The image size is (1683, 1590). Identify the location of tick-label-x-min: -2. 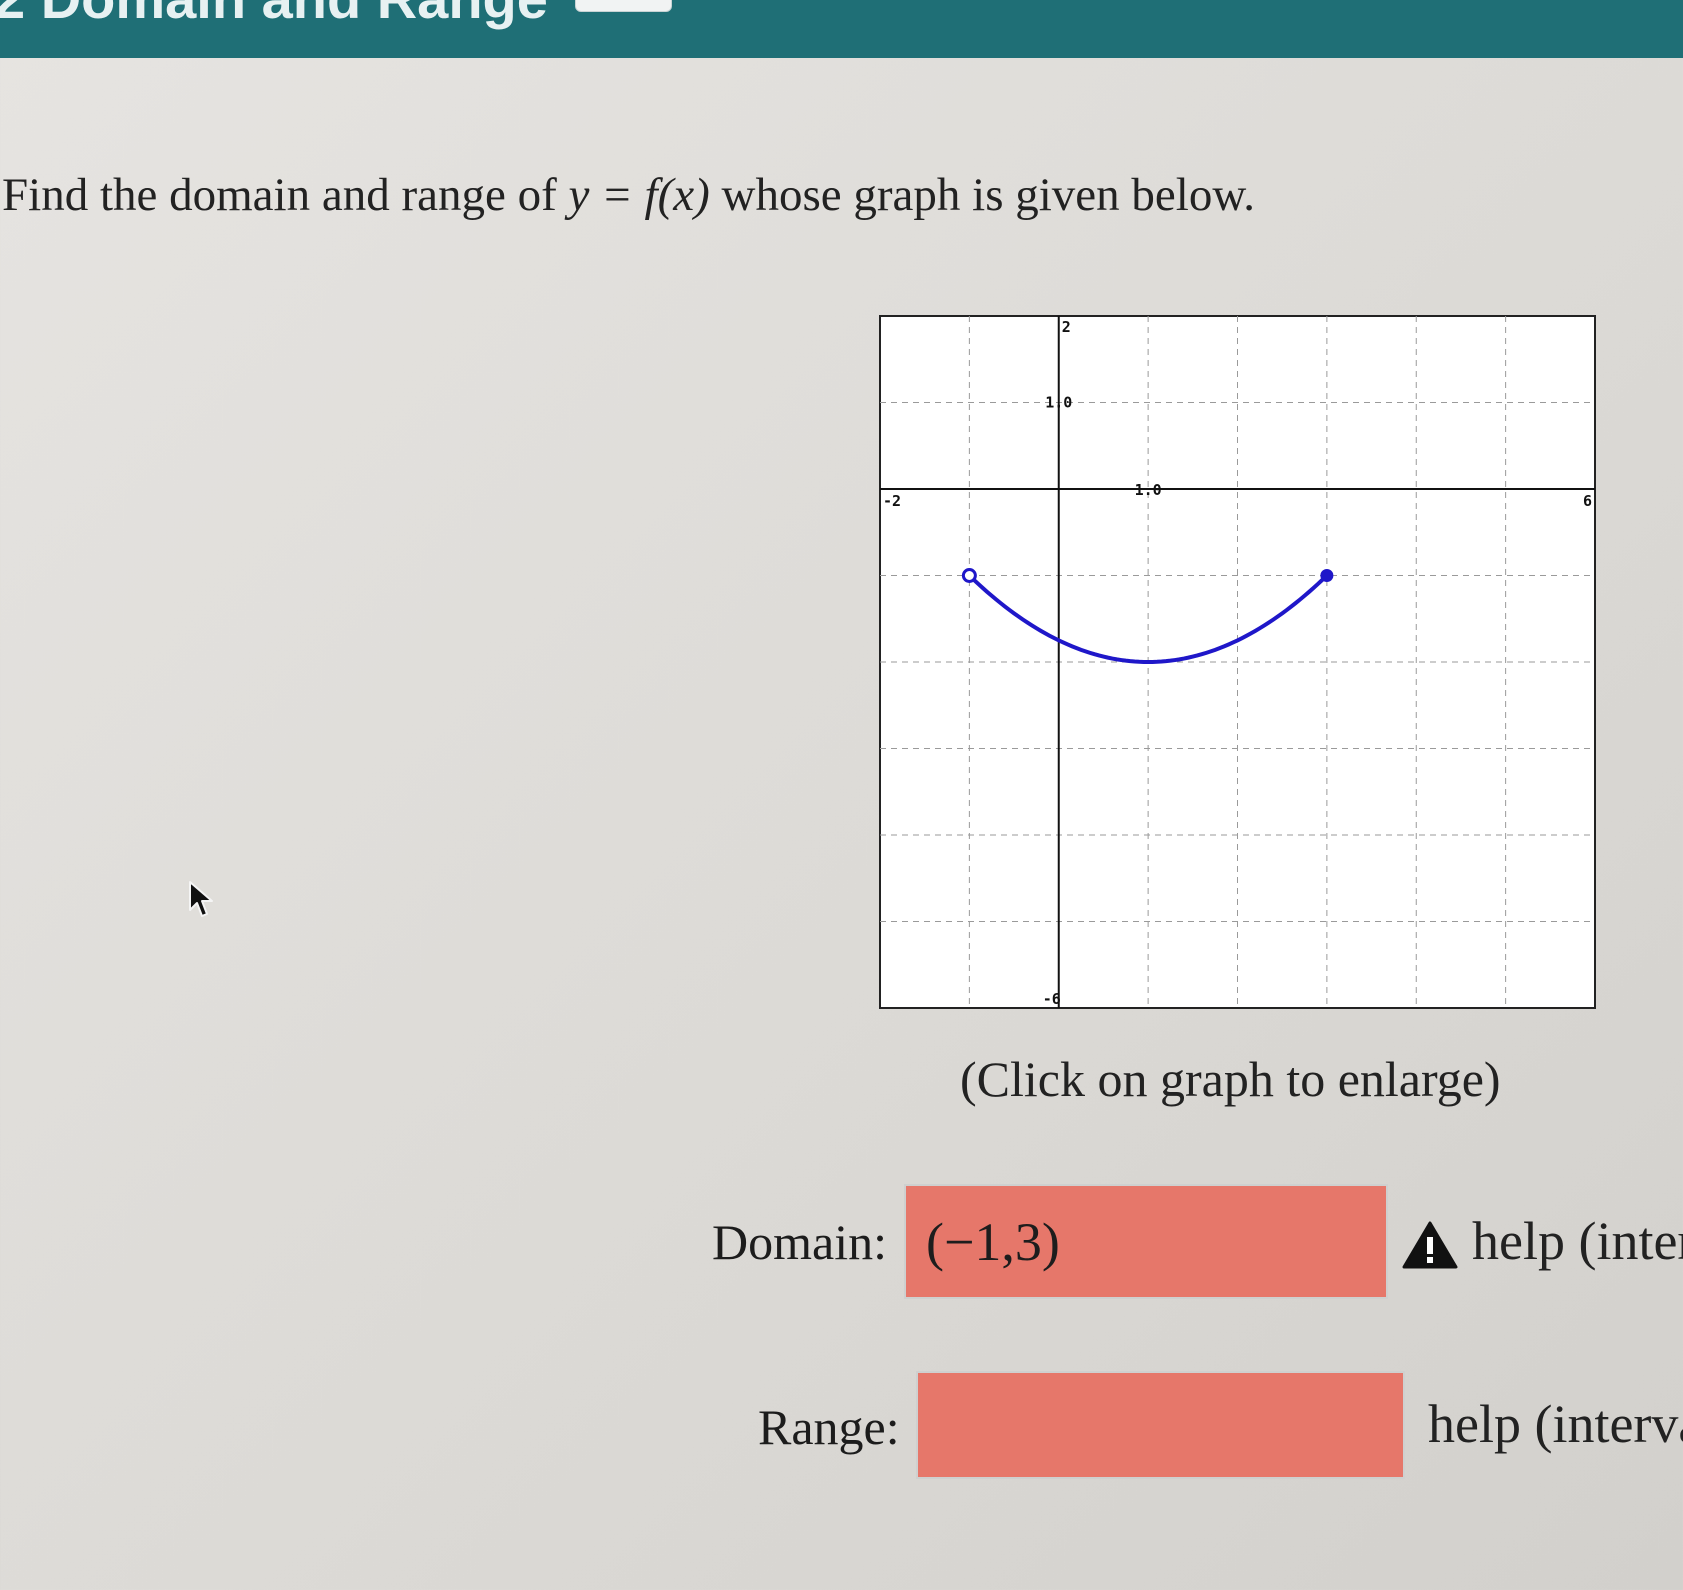
(892, 501).